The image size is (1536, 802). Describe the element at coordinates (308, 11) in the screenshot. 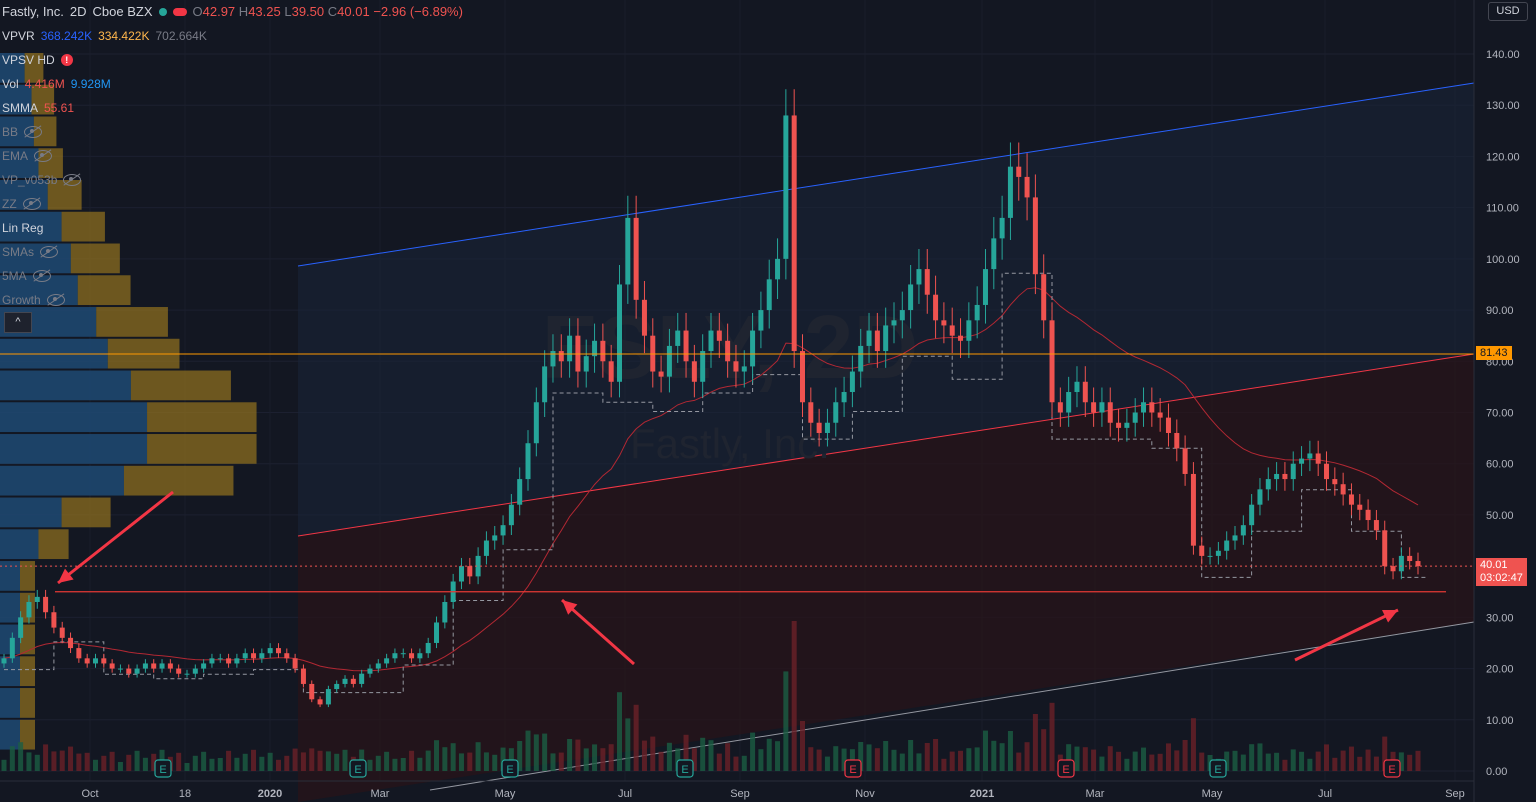

I see `low-value: 39.50` at that location.